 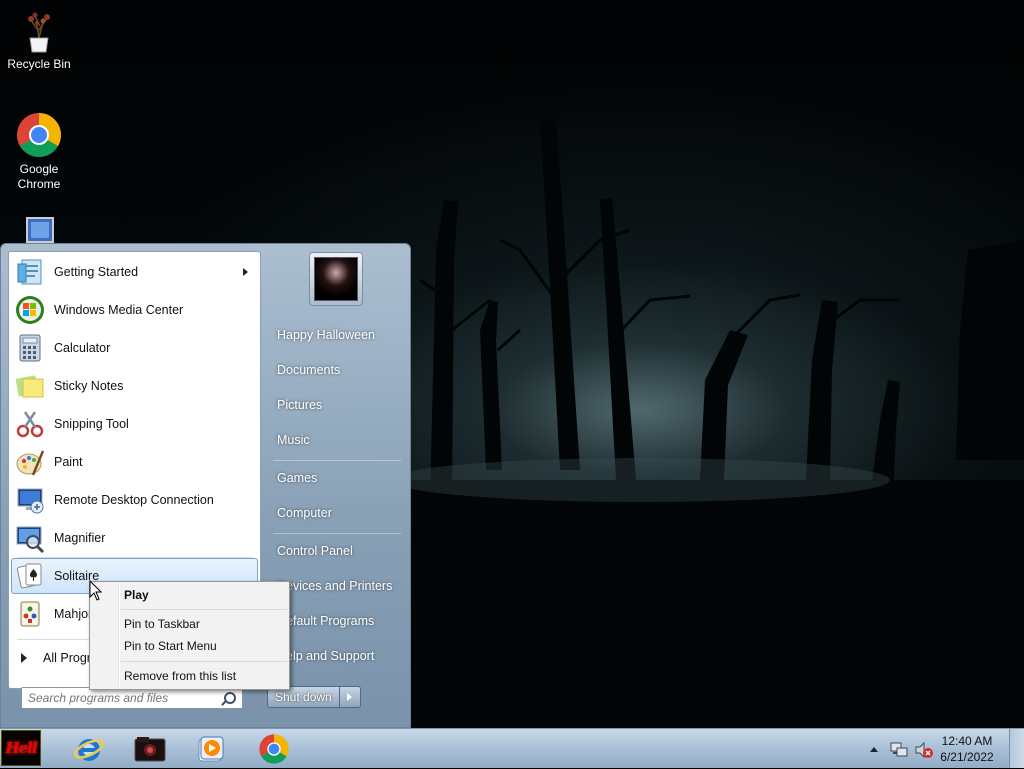 I want to click on shutdown-options-arrow-icon, so click(x=349, y=697).